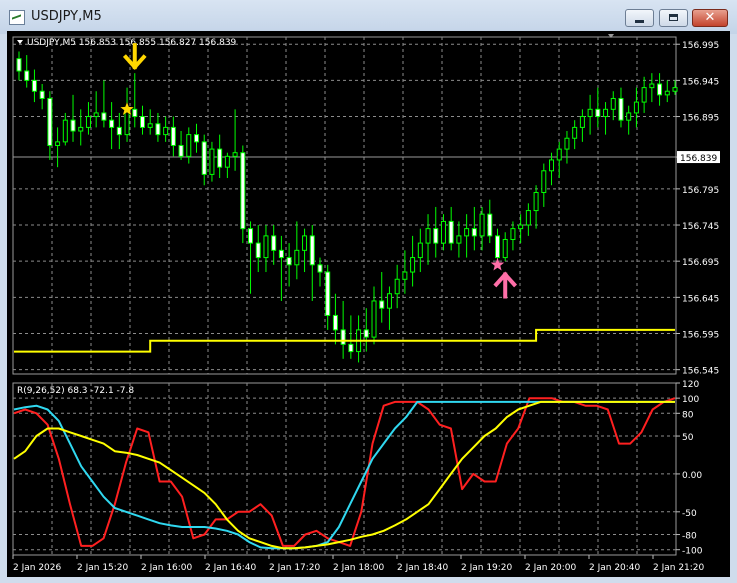  What do you see at coordinates (17, 17) in the screenshot?
I see `chart-window-icon` at bounding box center [17, 17].